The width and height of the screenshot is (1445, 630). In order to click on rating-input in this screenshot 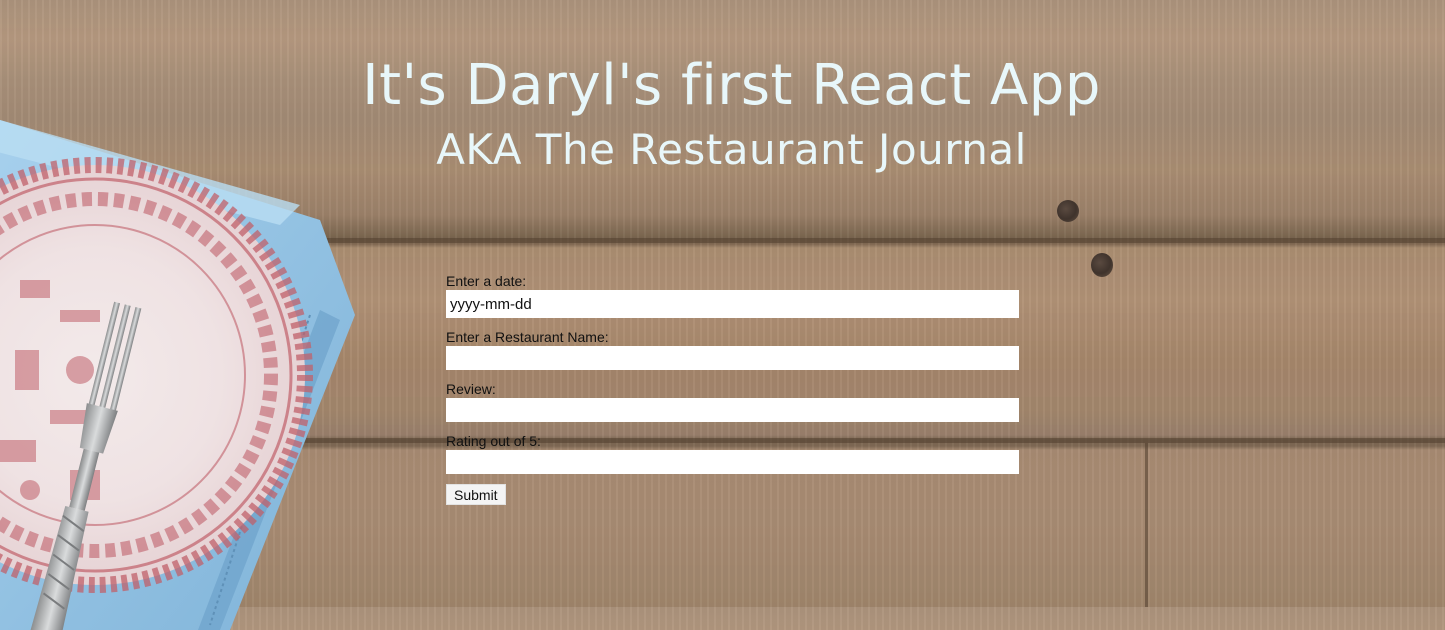, I will do `click(732, 462)`.